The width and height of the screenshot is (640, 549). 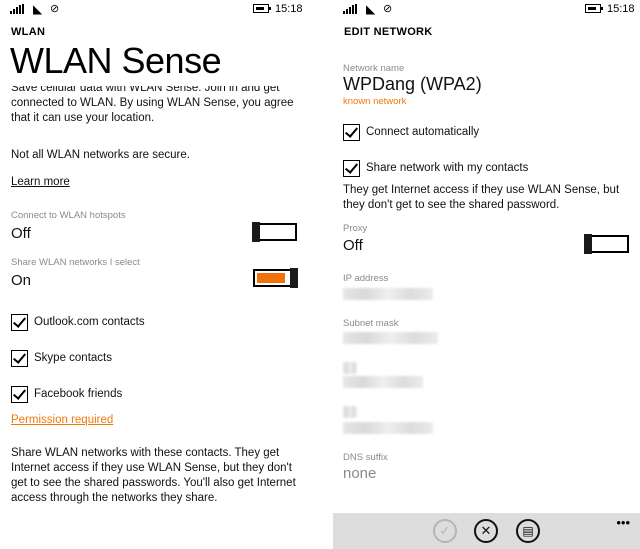 I want to click on ip-address-field, so click(x=388, y=294).